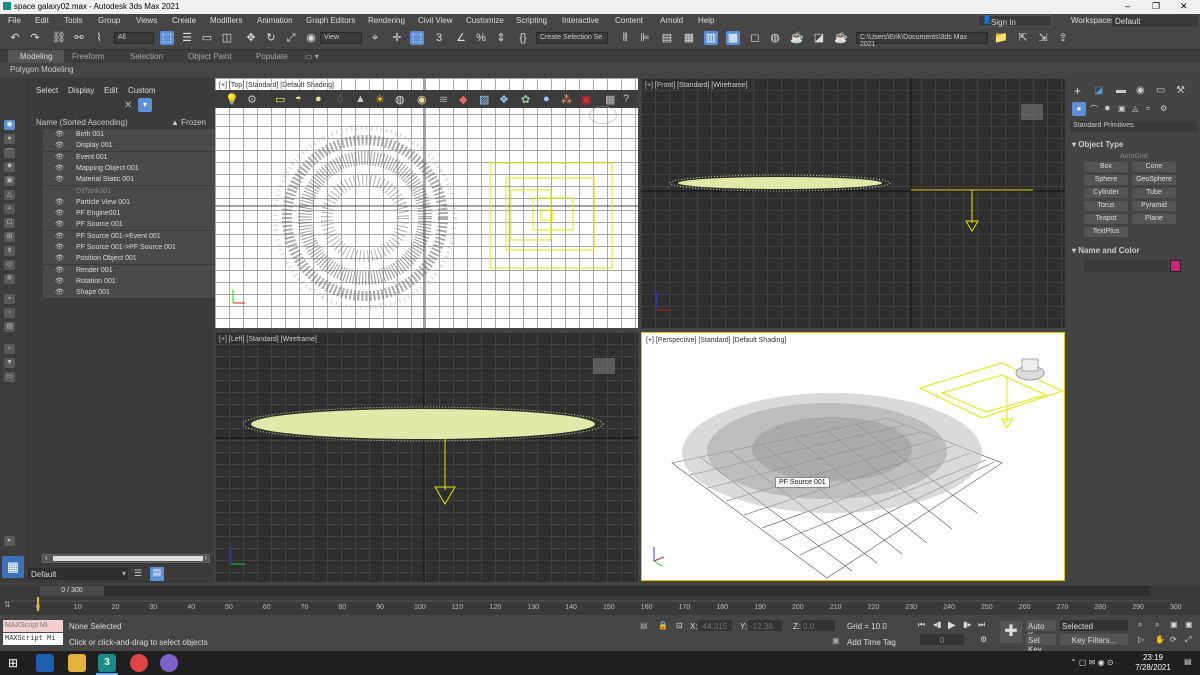 This screenshot has width=1200, height=675. Describe the element at coordinates (625, 38) in the screenshot. I see `mirror-icon: ⫴` at that location.